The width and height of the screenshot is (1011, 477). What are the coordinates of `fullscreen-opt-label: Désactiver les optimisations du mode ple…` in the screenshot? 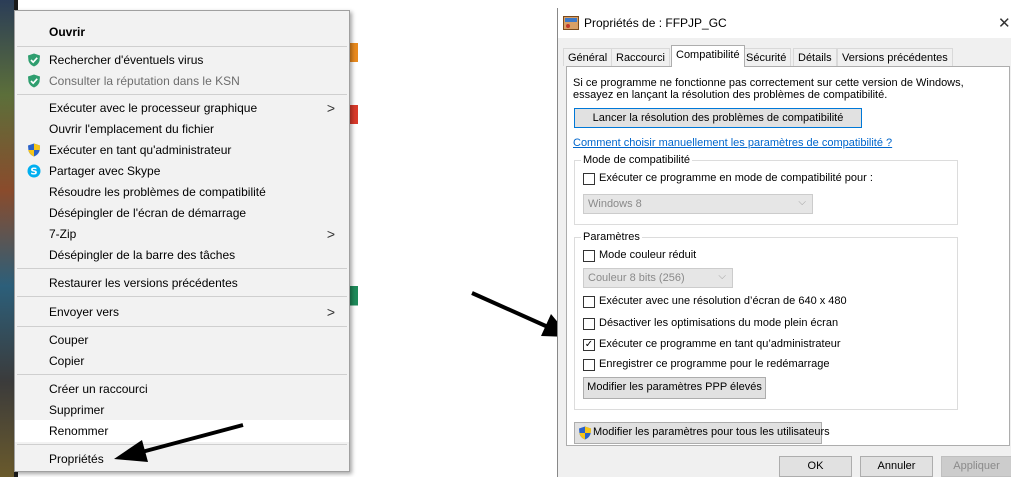 It's located at (719, 323).